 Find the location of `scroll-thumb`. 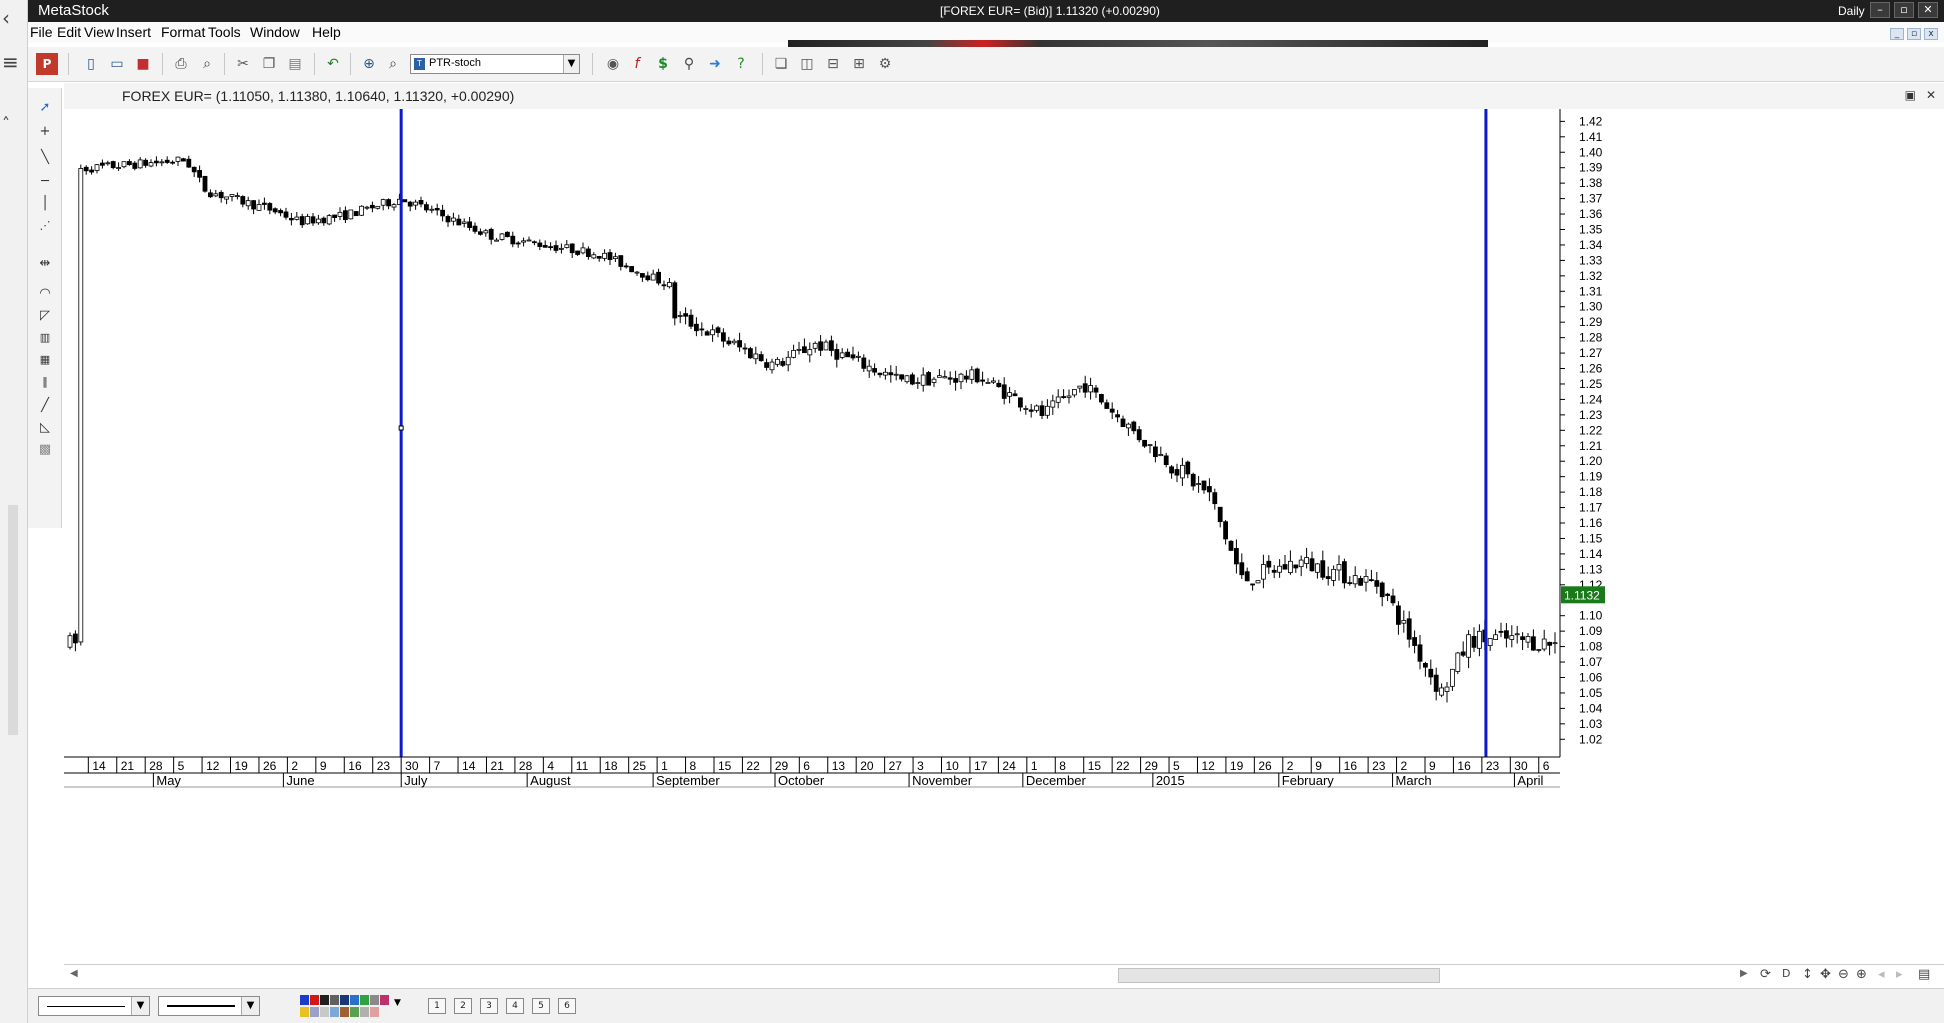

scroll-thumb is located at coordinates (1279, 975).